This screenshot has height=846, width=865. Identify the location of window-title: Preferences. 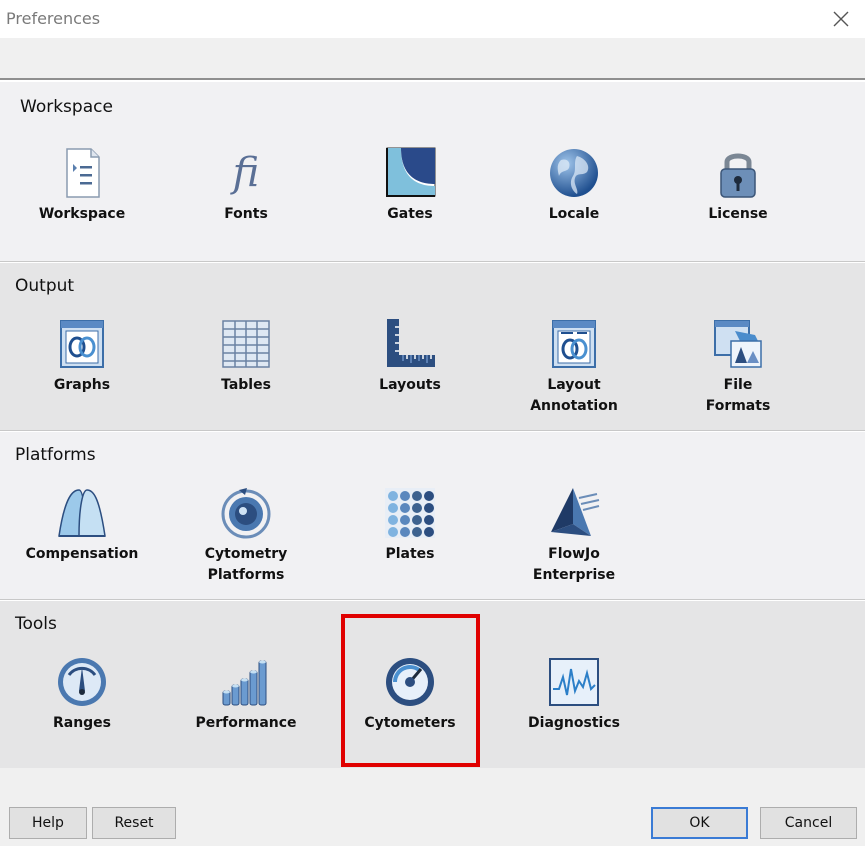
(53, 18).